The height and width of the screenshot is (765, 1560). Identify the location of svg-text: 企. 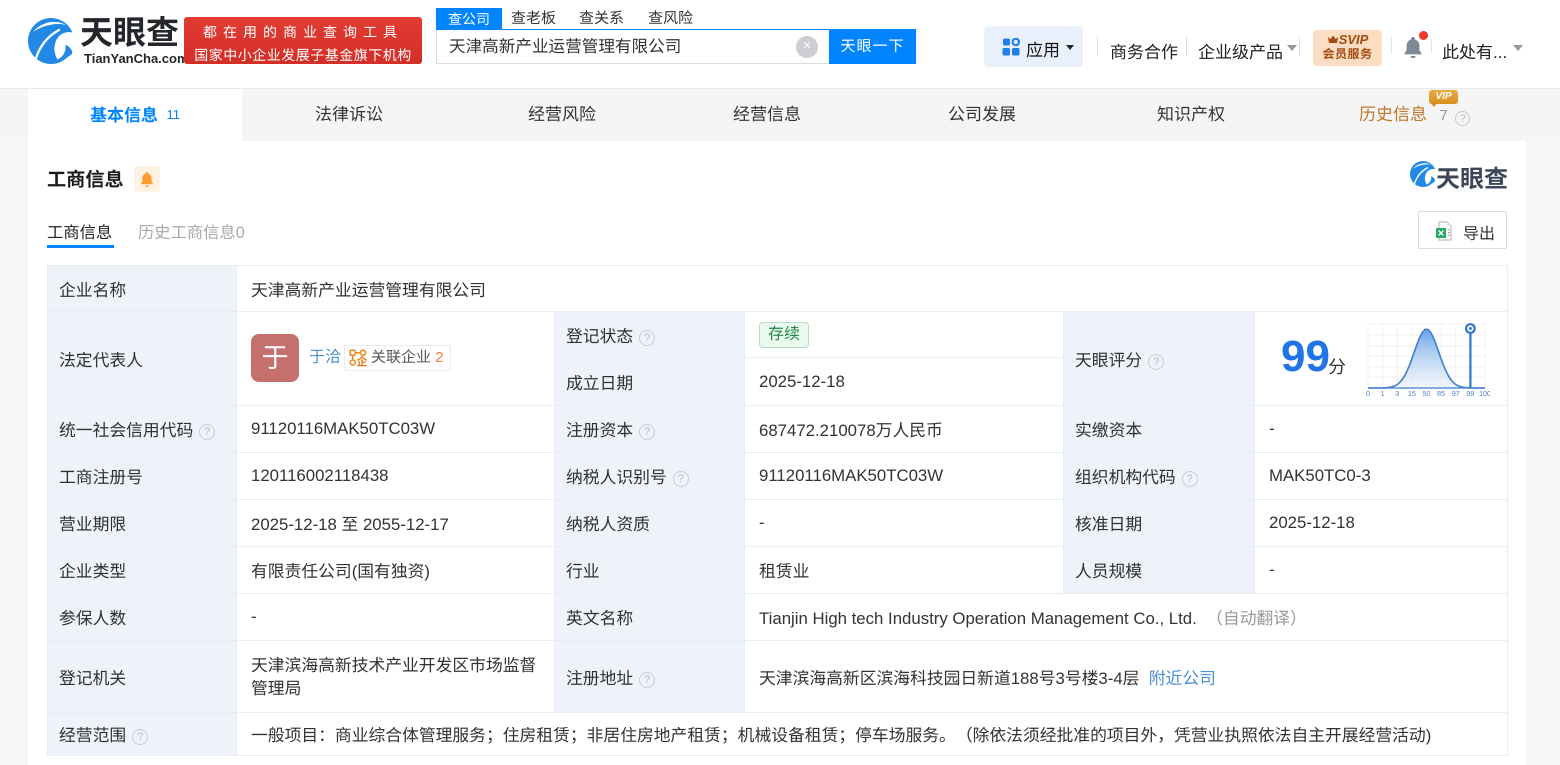
(362, 361).